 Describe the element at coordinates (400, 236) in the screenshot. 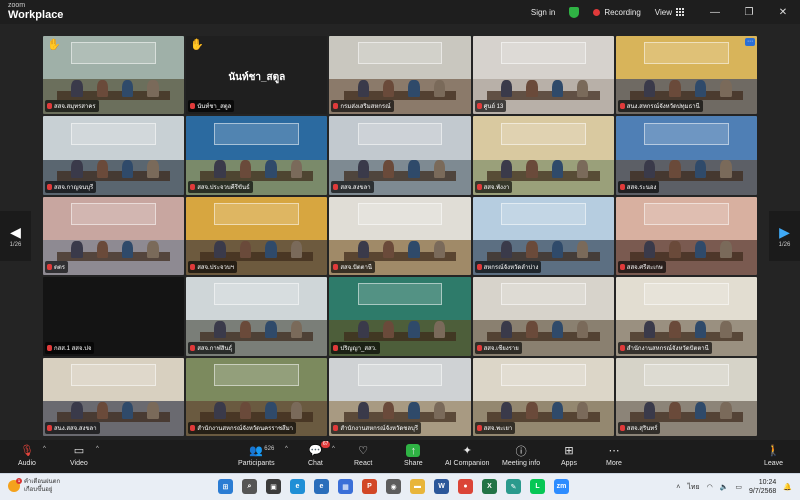

I see `participant-tile: สสจ.ปัตตานี` at that location.